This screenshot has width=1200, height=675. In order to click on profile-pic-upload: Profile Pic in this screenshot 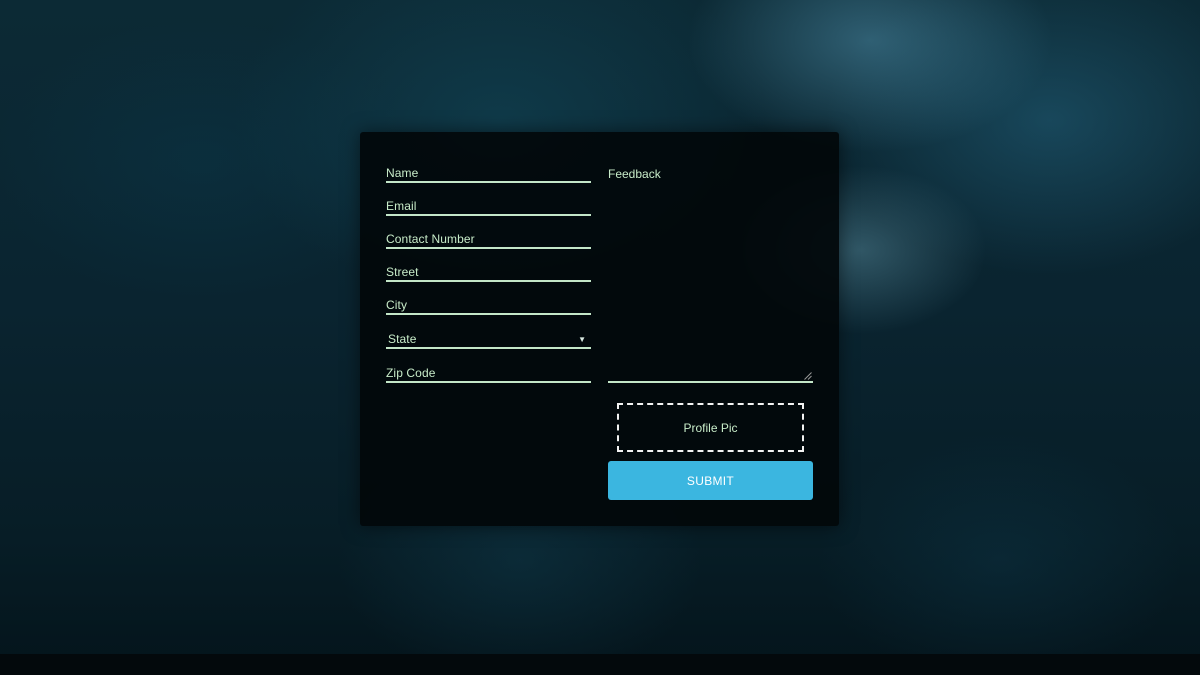, I will do `click(710, 427)`.